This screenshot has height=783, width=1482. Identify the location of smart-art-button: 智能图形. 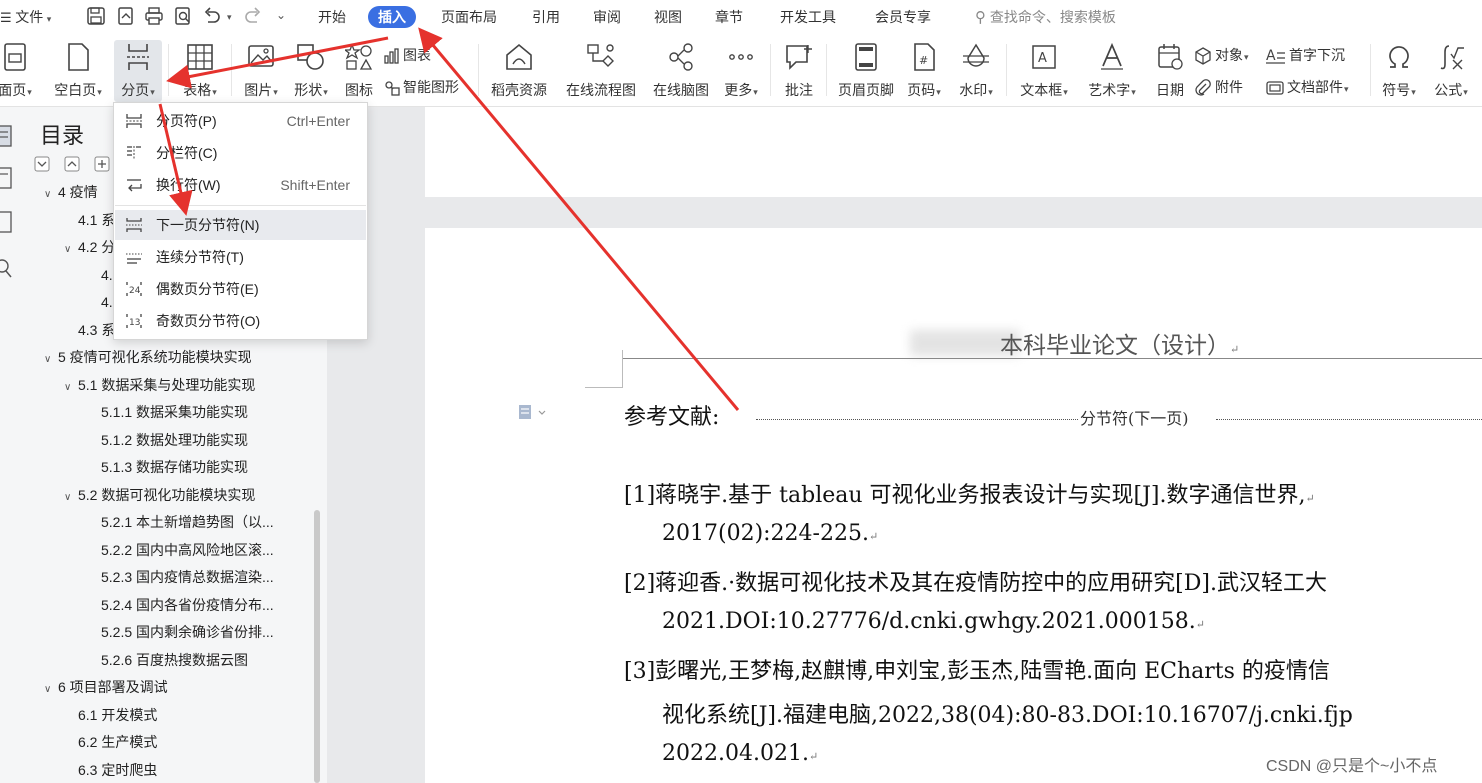
(421, 87).